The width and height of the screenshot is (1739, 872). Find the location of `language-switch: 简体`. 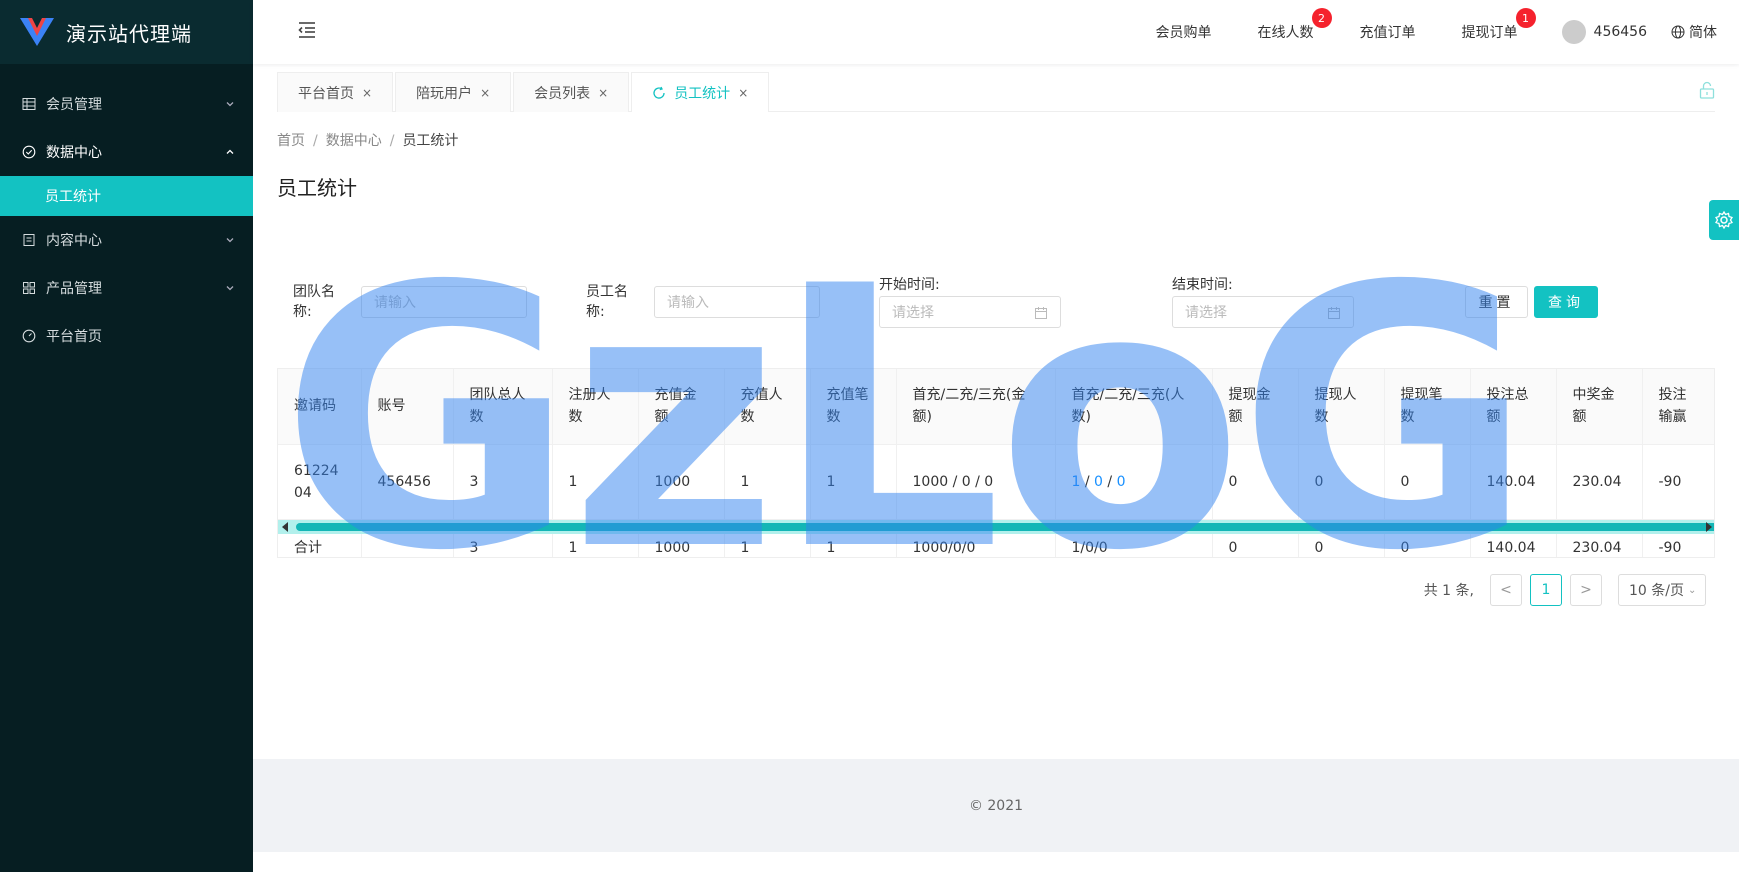

language-switch: 简体 is located at coordinates (1694, 32).